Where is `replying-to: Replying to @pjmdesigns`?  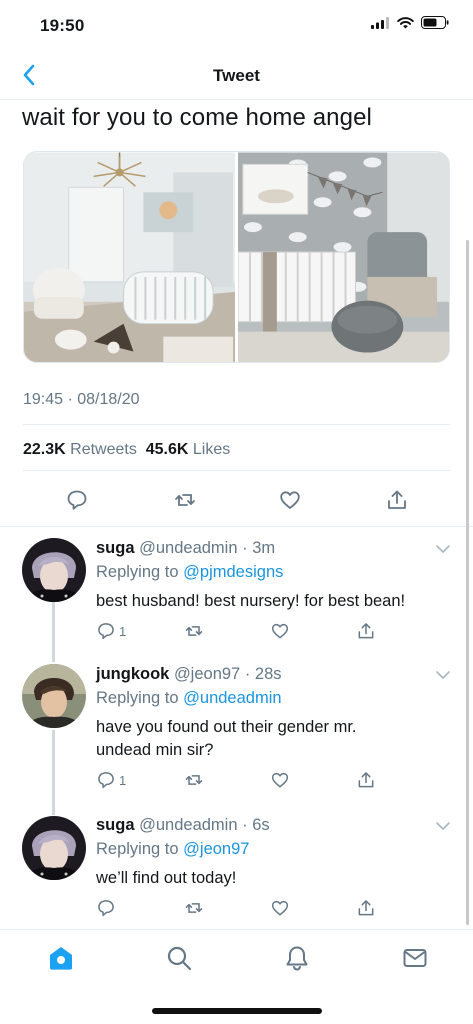 replying-to: Replying to @pjmdesigns is located at coordinates (189, 572).